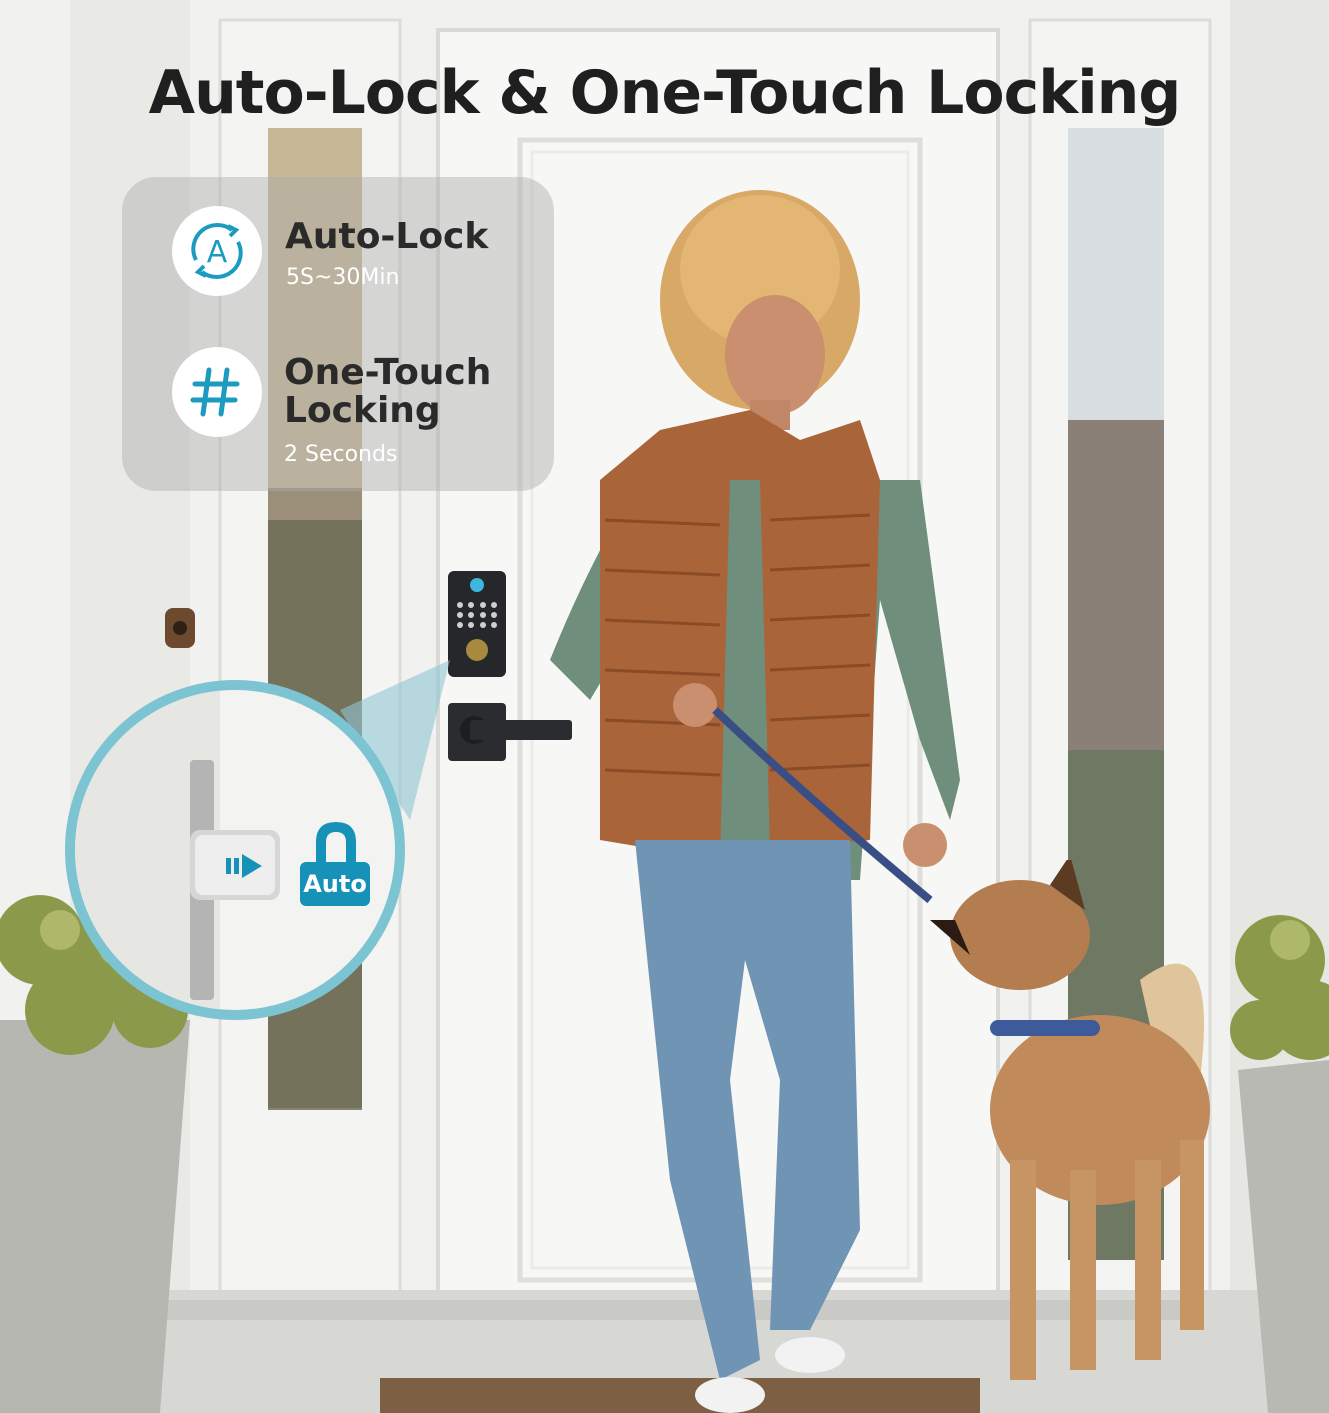 Image resolution: width=1329 pixels, height=1413 pixels. What do you see at coordinates (387, 236) in the screenshot?
I see `auto-lock-title: Auto-Lock` at bounding box center [387, 236].